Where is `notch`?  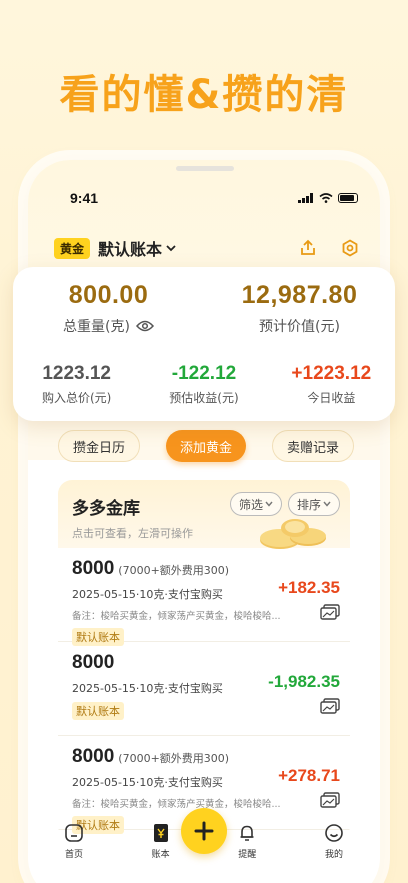
notch is located at coordinates (205, 168).